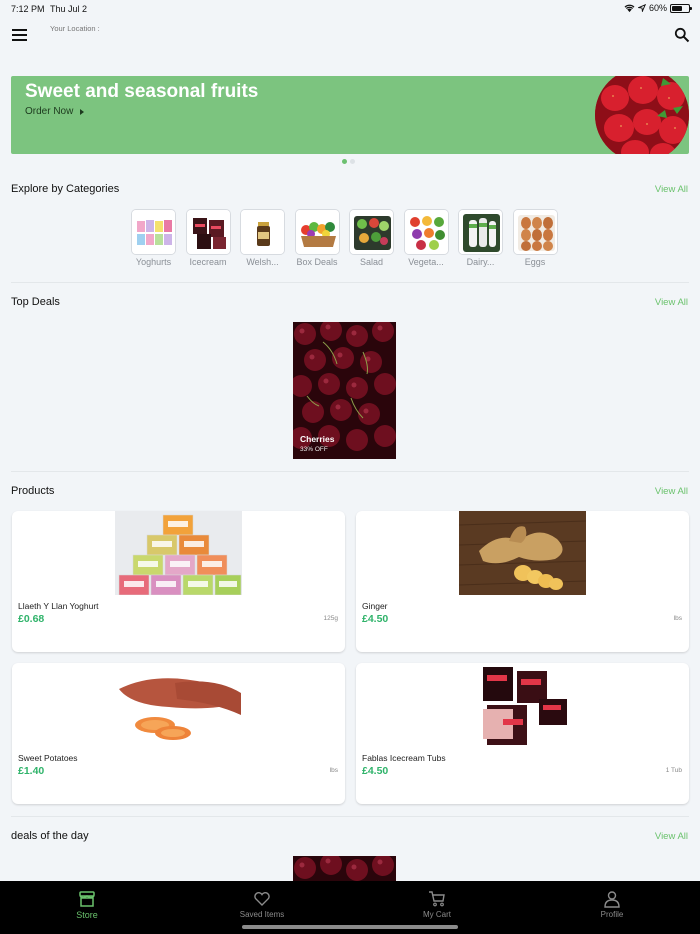 The width and height of the screenshot is (700, 934). Describe the element at coordinates (671, 836) in the screenshot. I see `deals-of-day-view-all-link: View All` at that location.